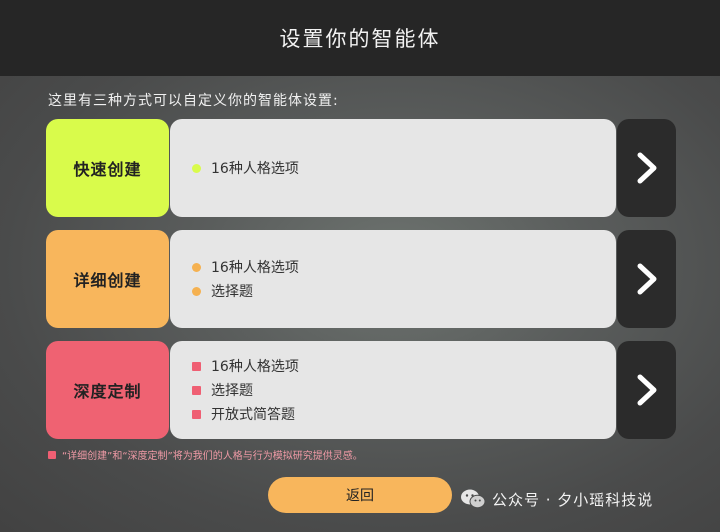 The height and width of the screenshot is (532, 720). Describe the element at coordinates (573, 499) in the screenshot. I see `watermark-text: 公众号 · 夕小瑶科技说` at that location.